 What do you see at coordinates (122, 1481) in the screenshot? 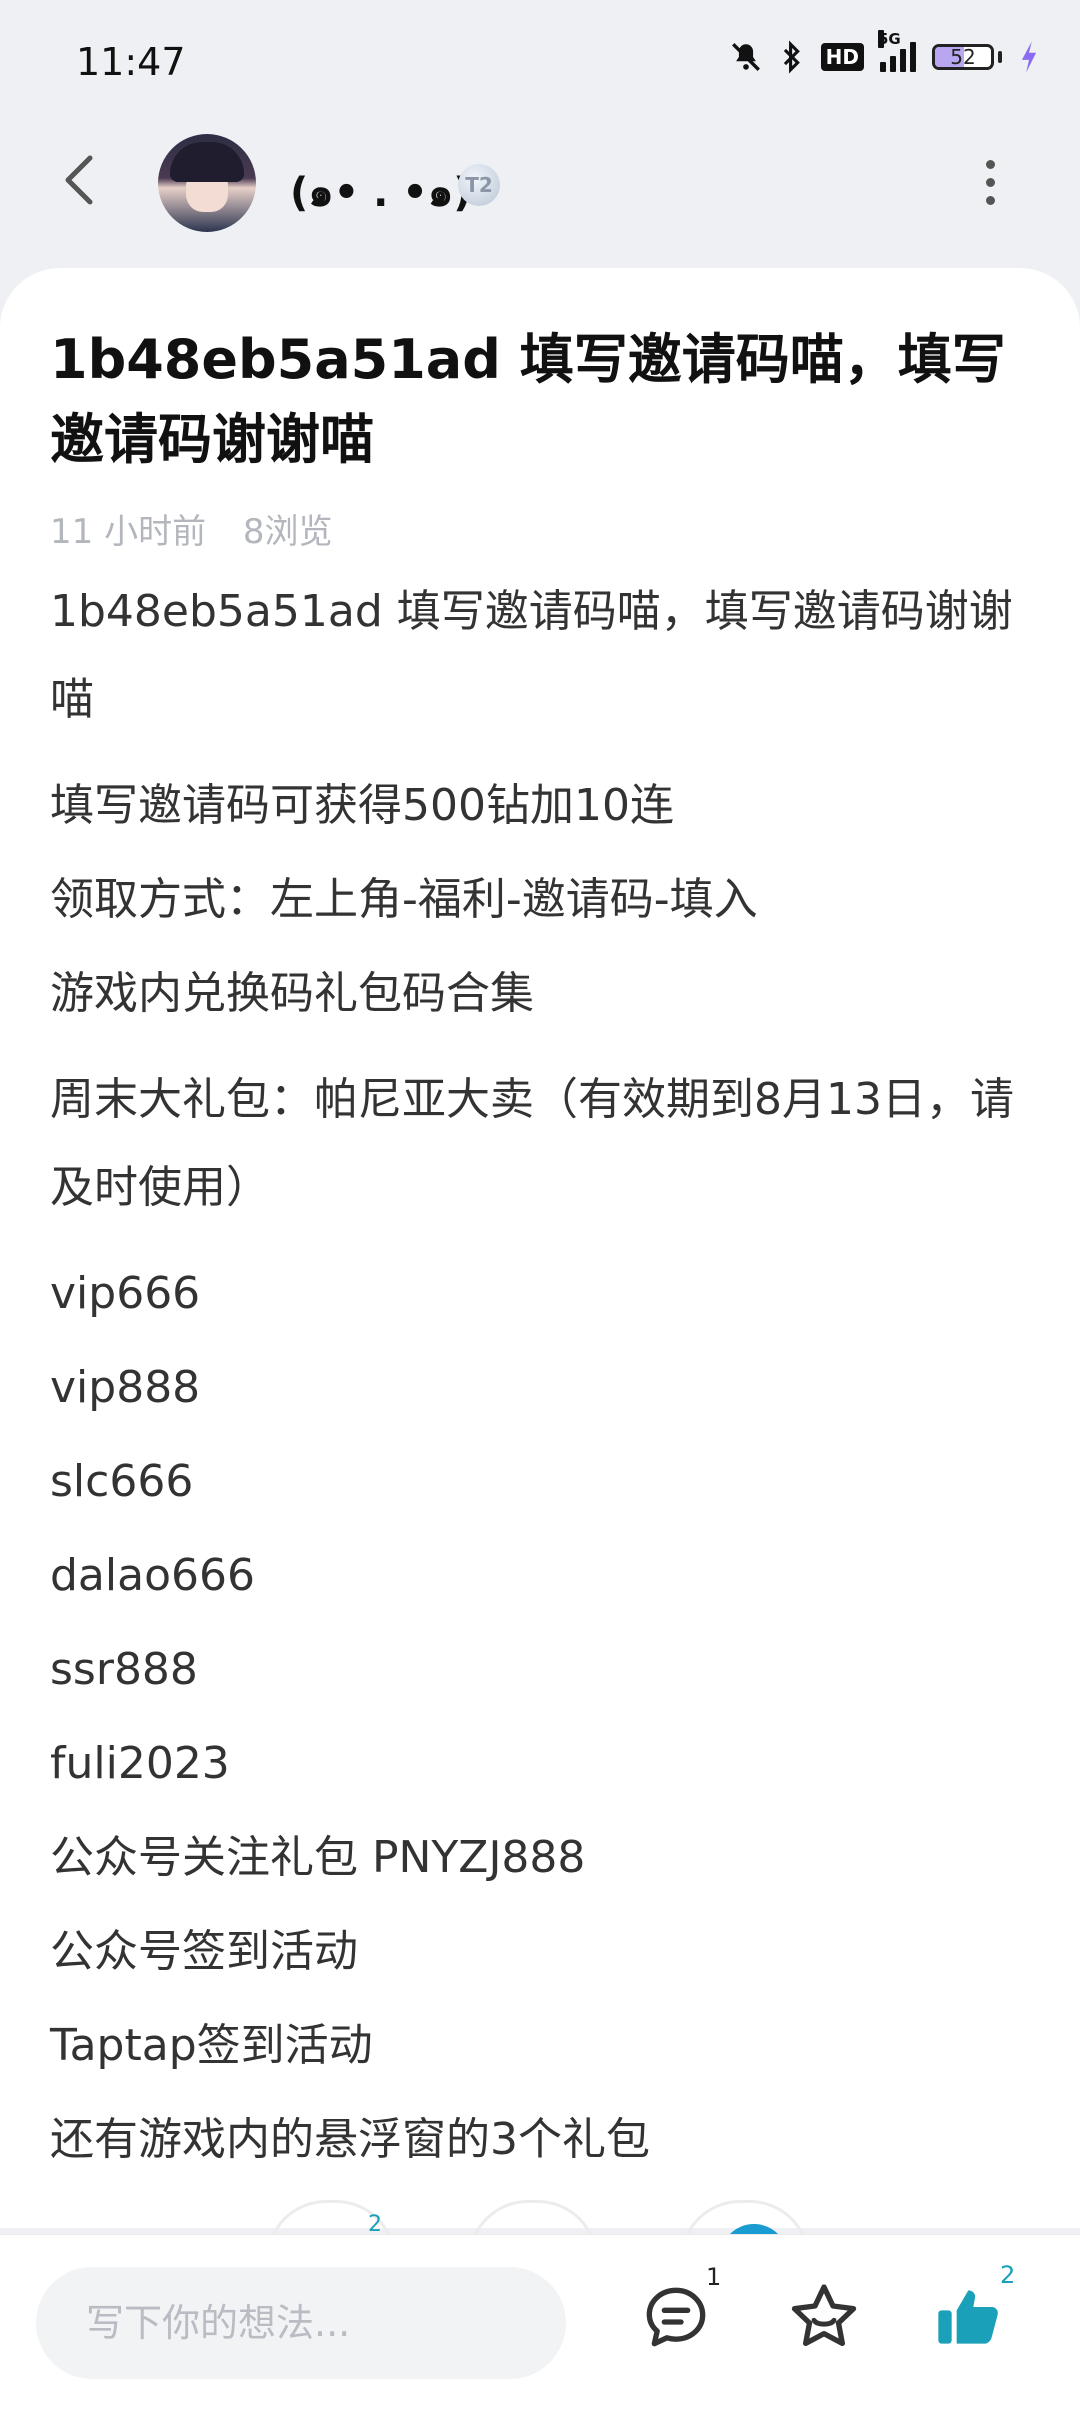
I see `post-paragraph: slc666` at bounding box center [122, 1481].